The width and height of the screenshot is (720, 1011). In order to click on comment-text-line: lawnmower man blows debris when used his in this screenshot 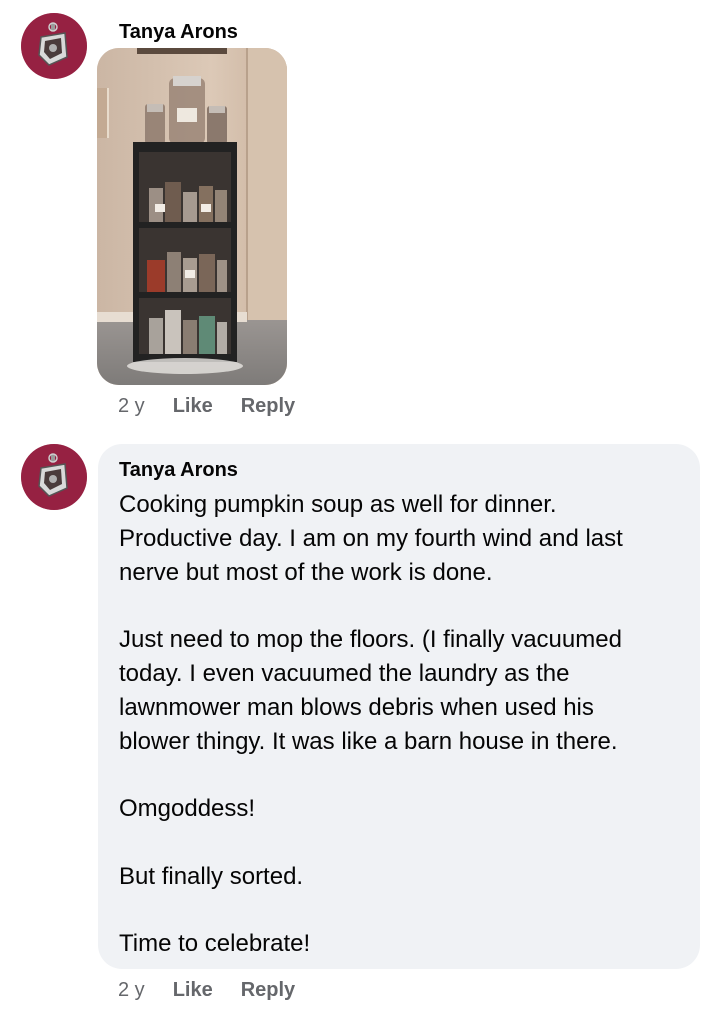, I will do `click(356, 707)`.